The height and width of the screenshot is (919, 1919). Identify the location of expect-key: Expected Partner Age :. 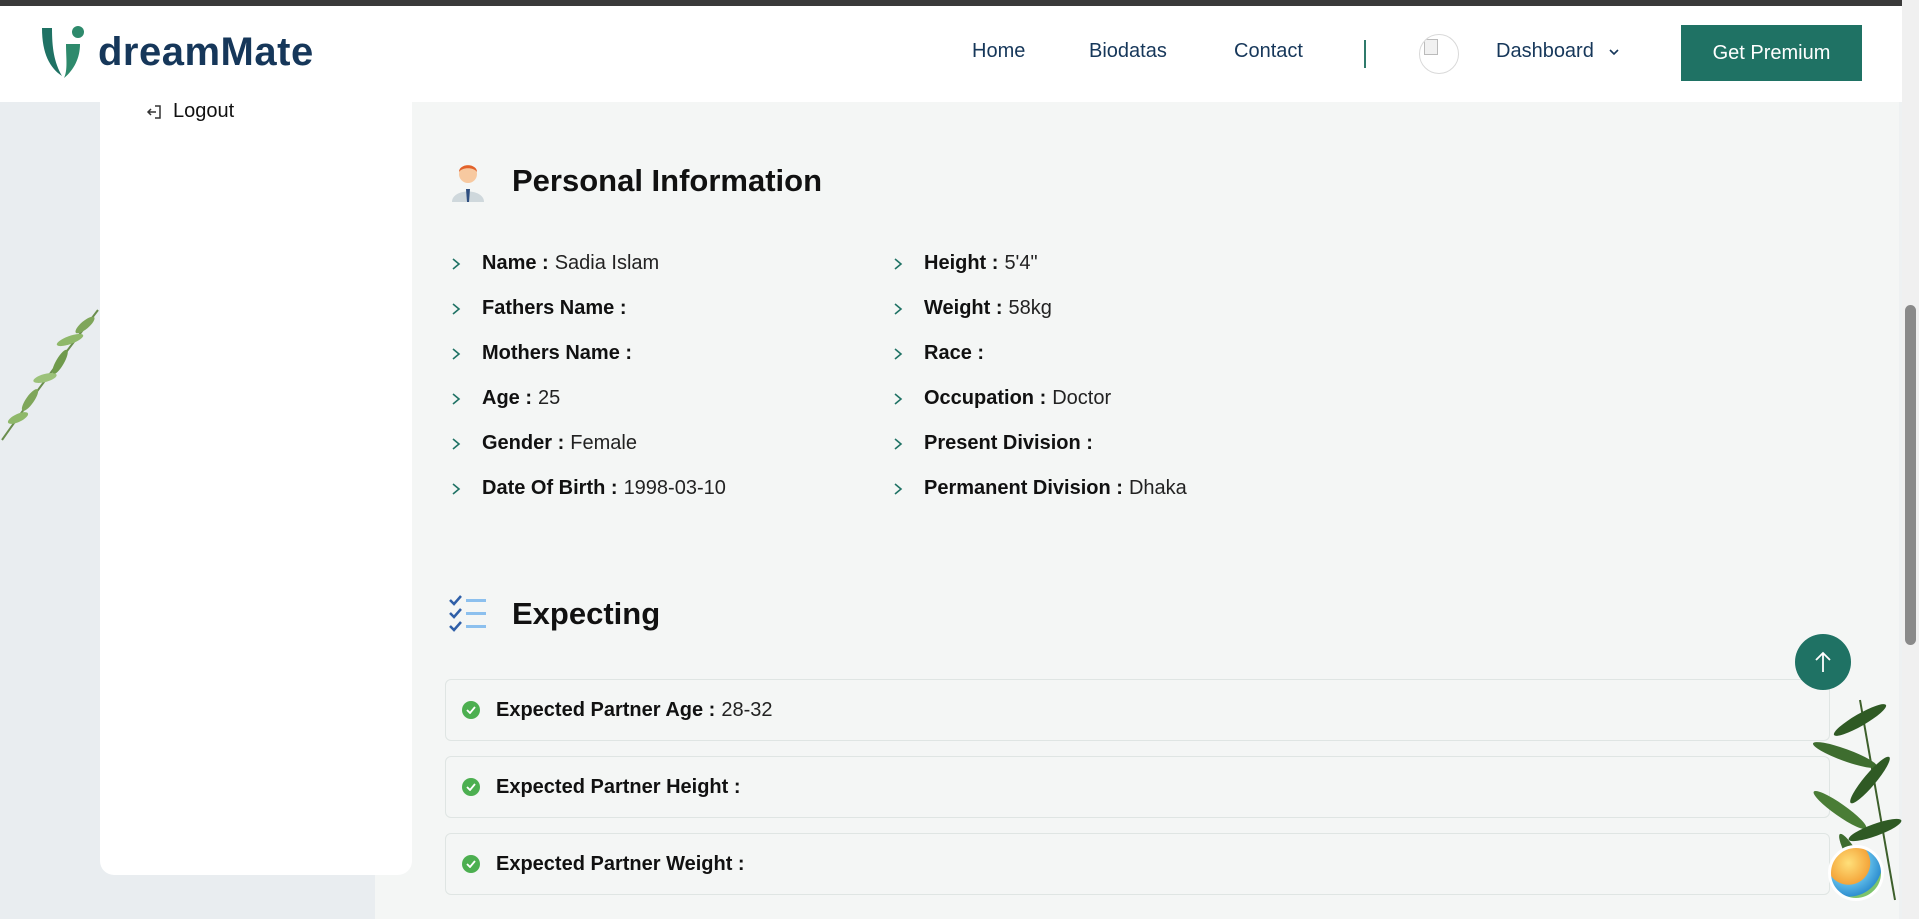
(606, 709).